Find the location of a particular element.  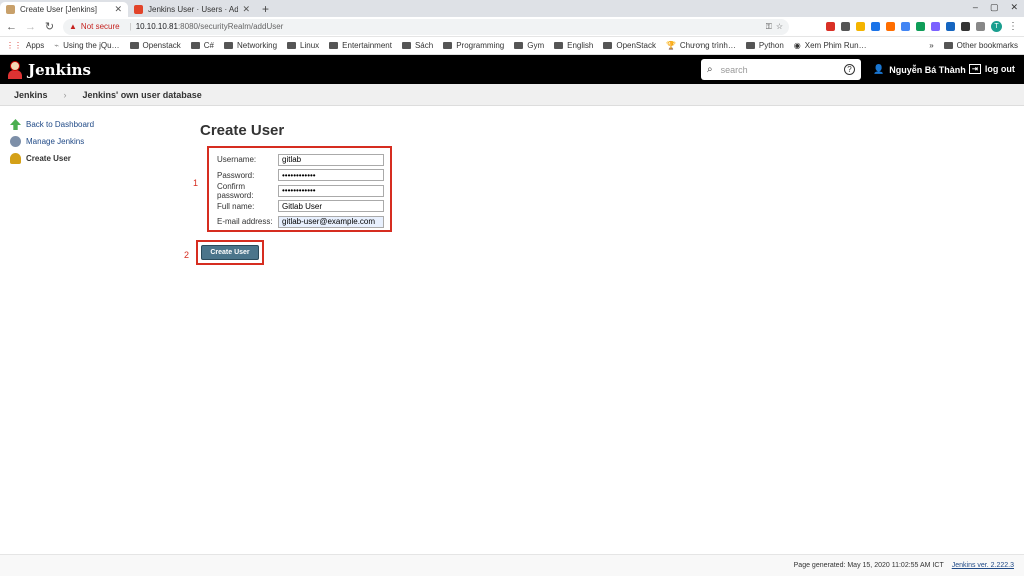

logout-link: ⇥ log out is located at coordinates (992, 69).